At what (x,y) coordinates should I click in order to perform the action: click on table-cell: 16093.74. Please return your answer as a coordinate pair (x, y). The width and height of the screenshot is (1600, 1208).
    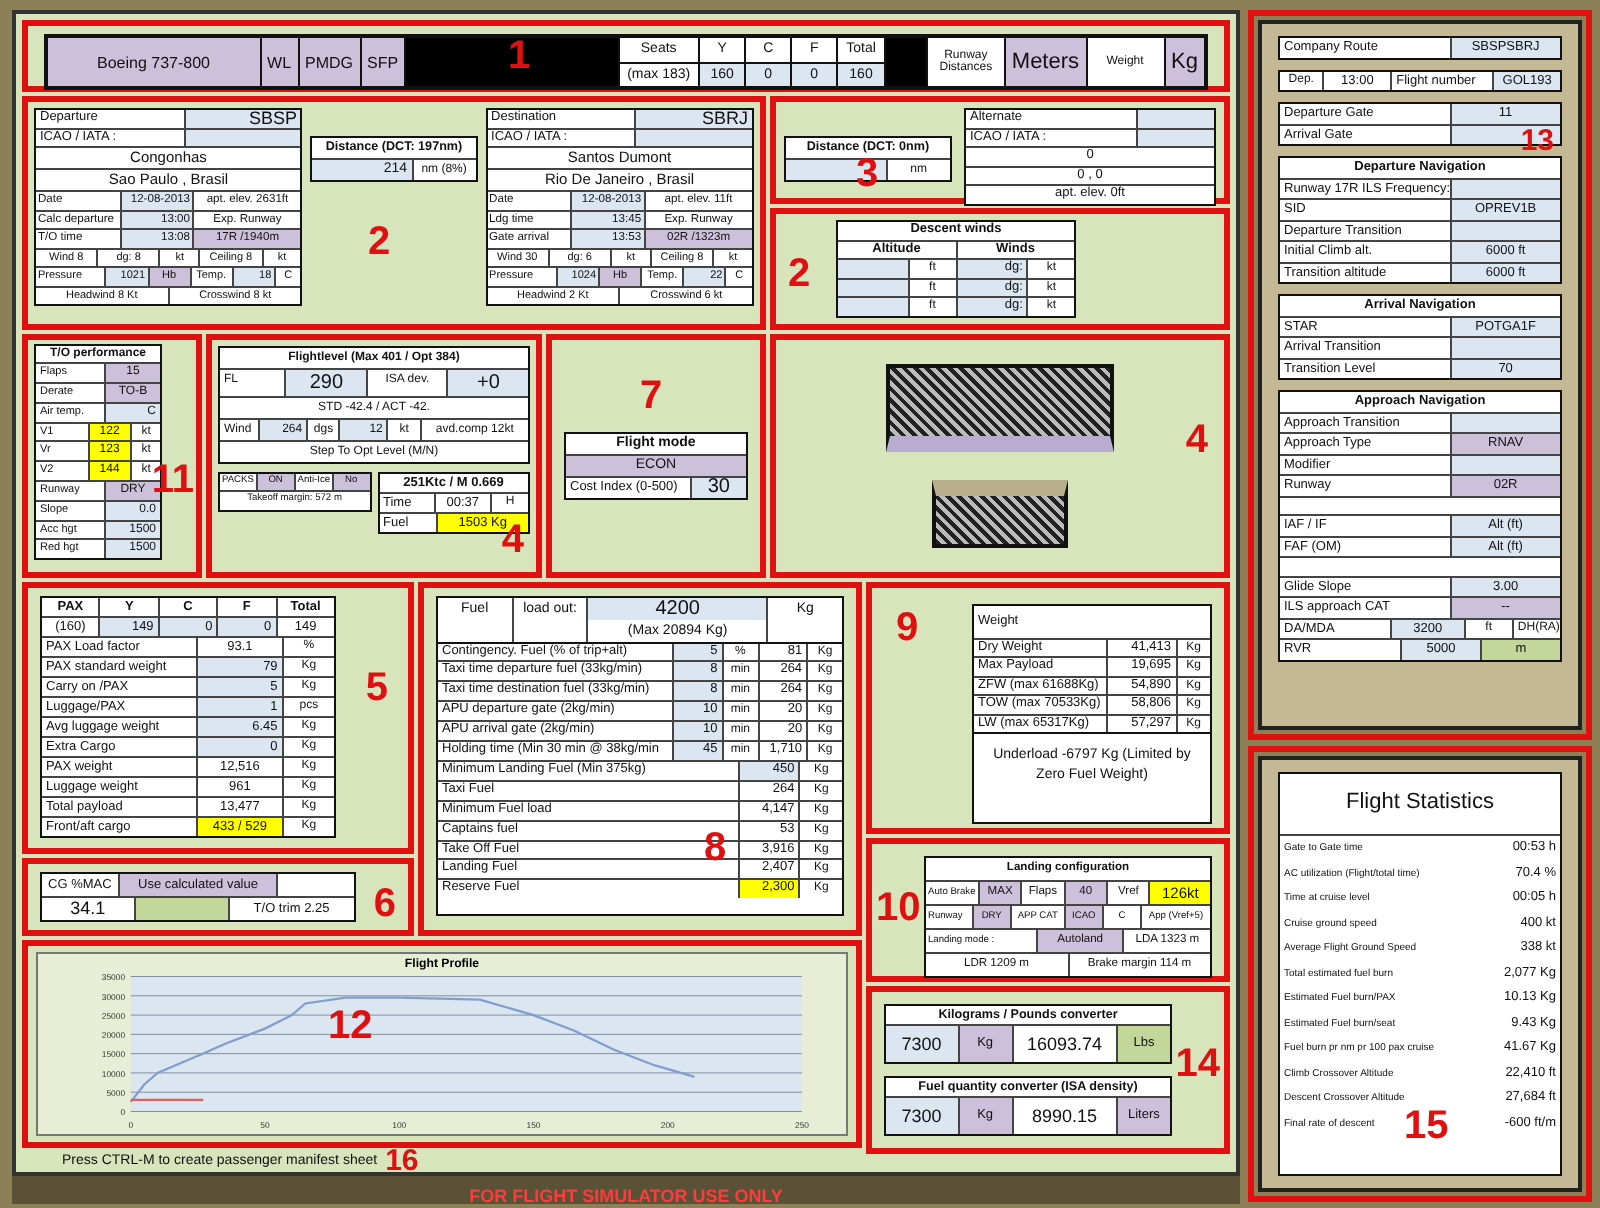
    Looking at the image, I should click on (1065, 1043).